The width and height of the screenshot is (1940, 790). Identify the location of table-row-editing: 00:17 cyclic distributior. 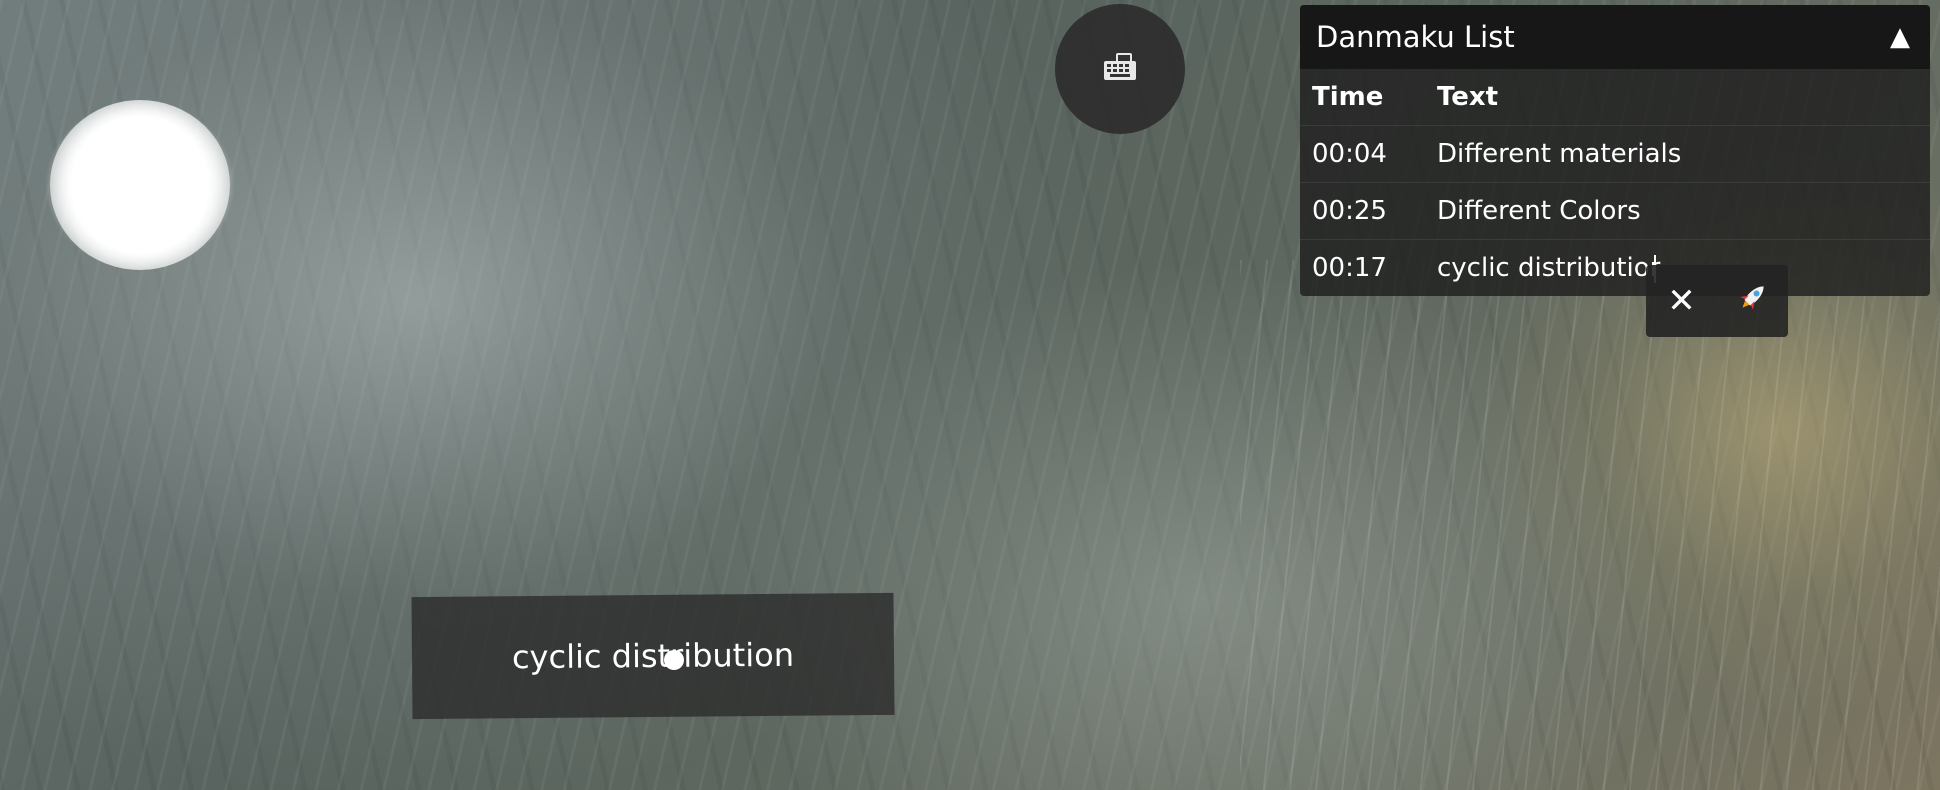
(1615, 267).